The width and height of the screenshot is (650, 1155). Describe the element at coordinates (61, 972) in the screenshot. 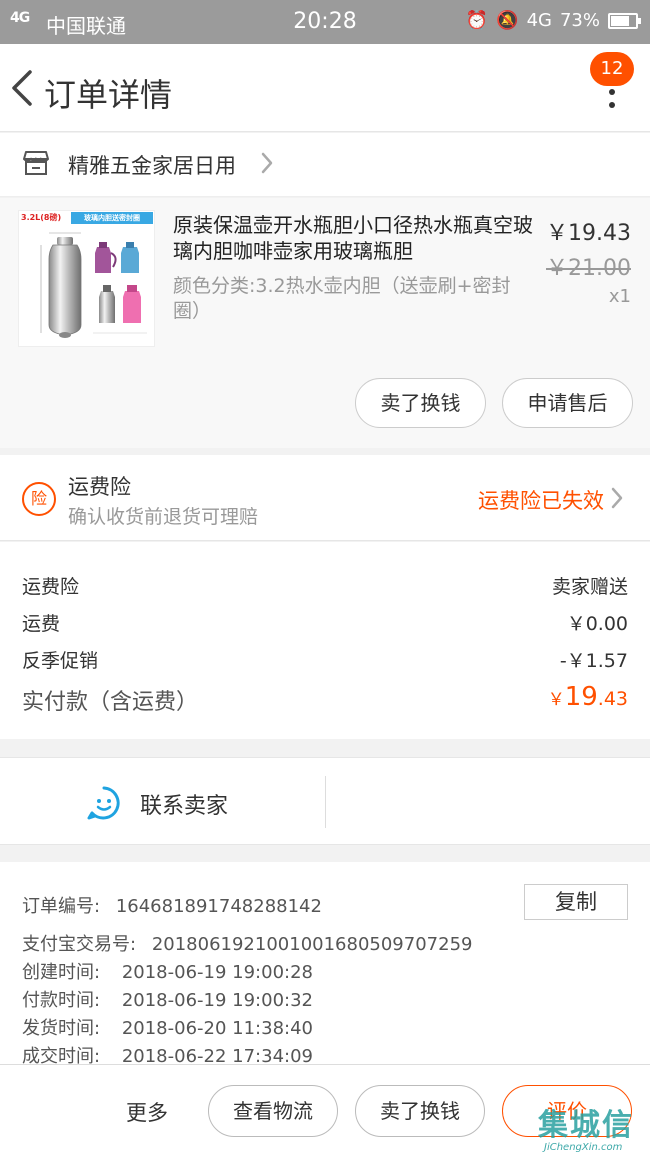

I see `created-label: 创建时间:` at that location.